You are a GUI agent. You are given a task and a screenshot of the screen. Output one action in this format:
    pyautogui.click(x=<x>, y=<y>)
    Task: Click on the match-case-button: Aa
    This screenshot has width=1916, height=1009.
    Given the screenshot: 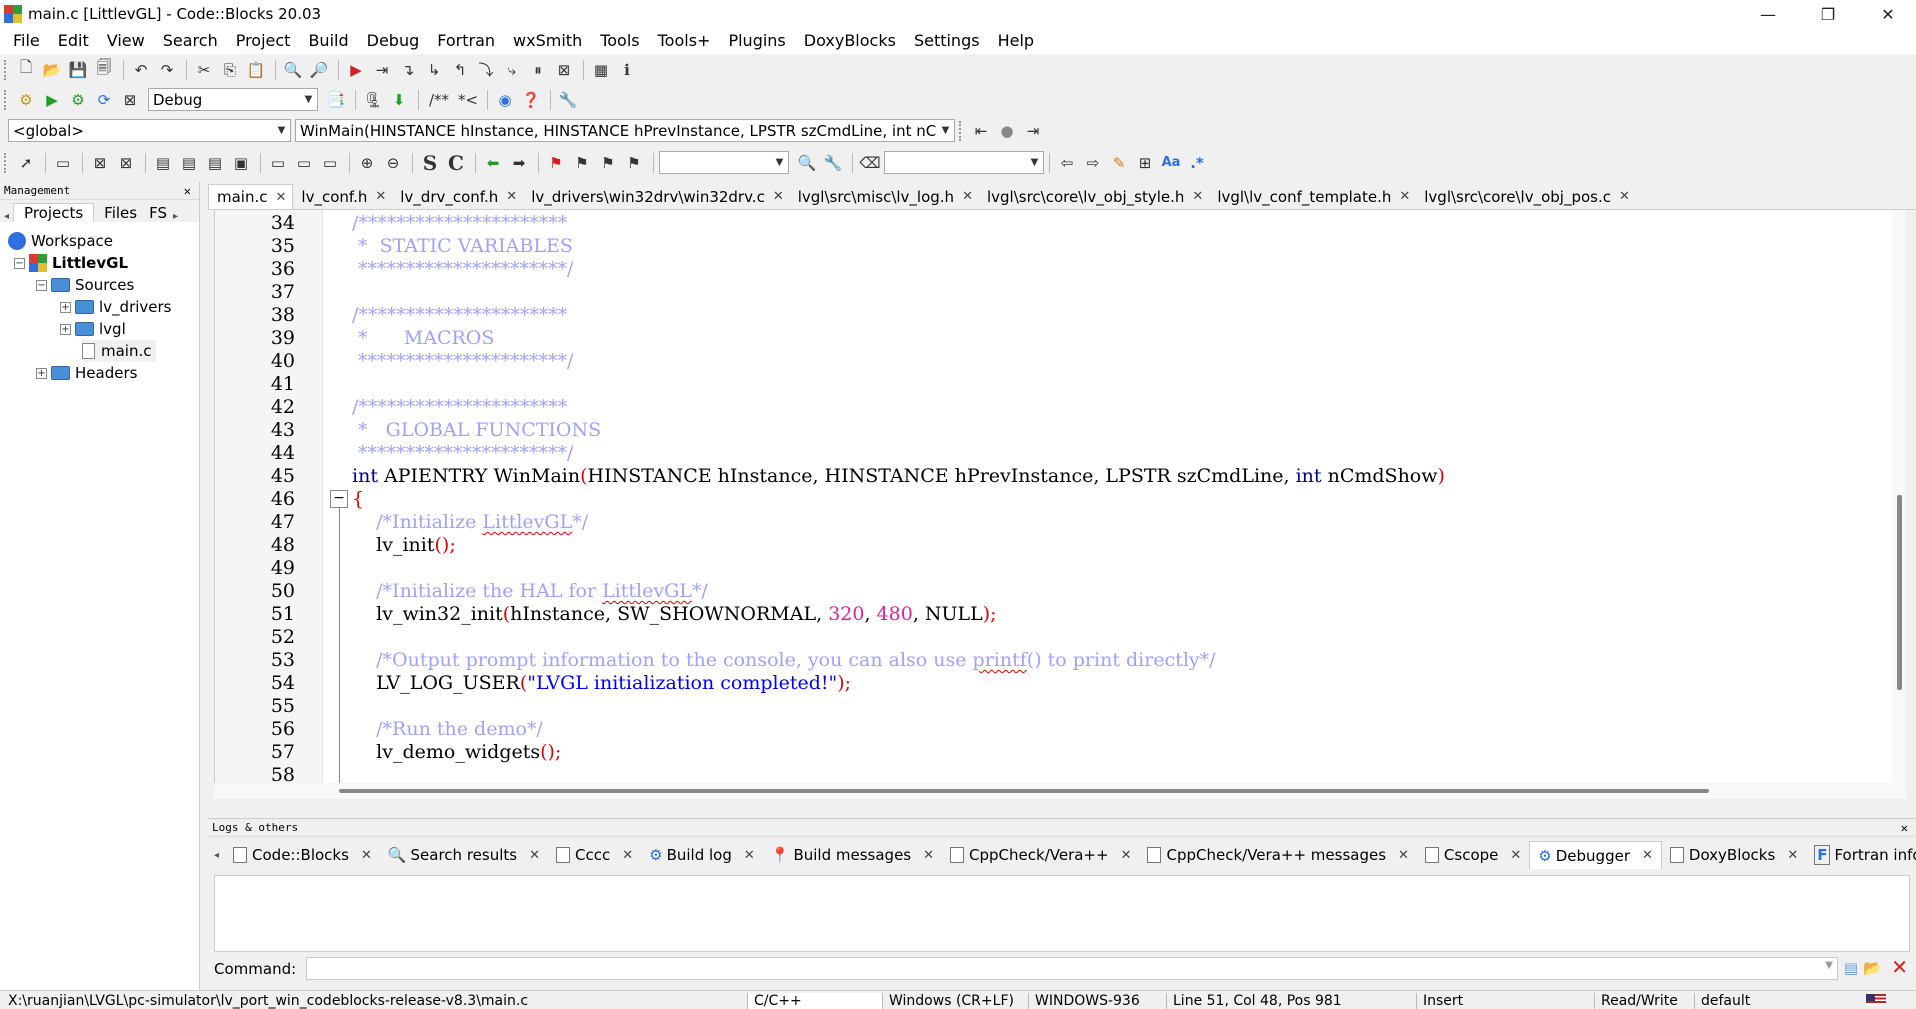 What is the action you would take?
    pyautogui.click(x=1171, y=163)
    